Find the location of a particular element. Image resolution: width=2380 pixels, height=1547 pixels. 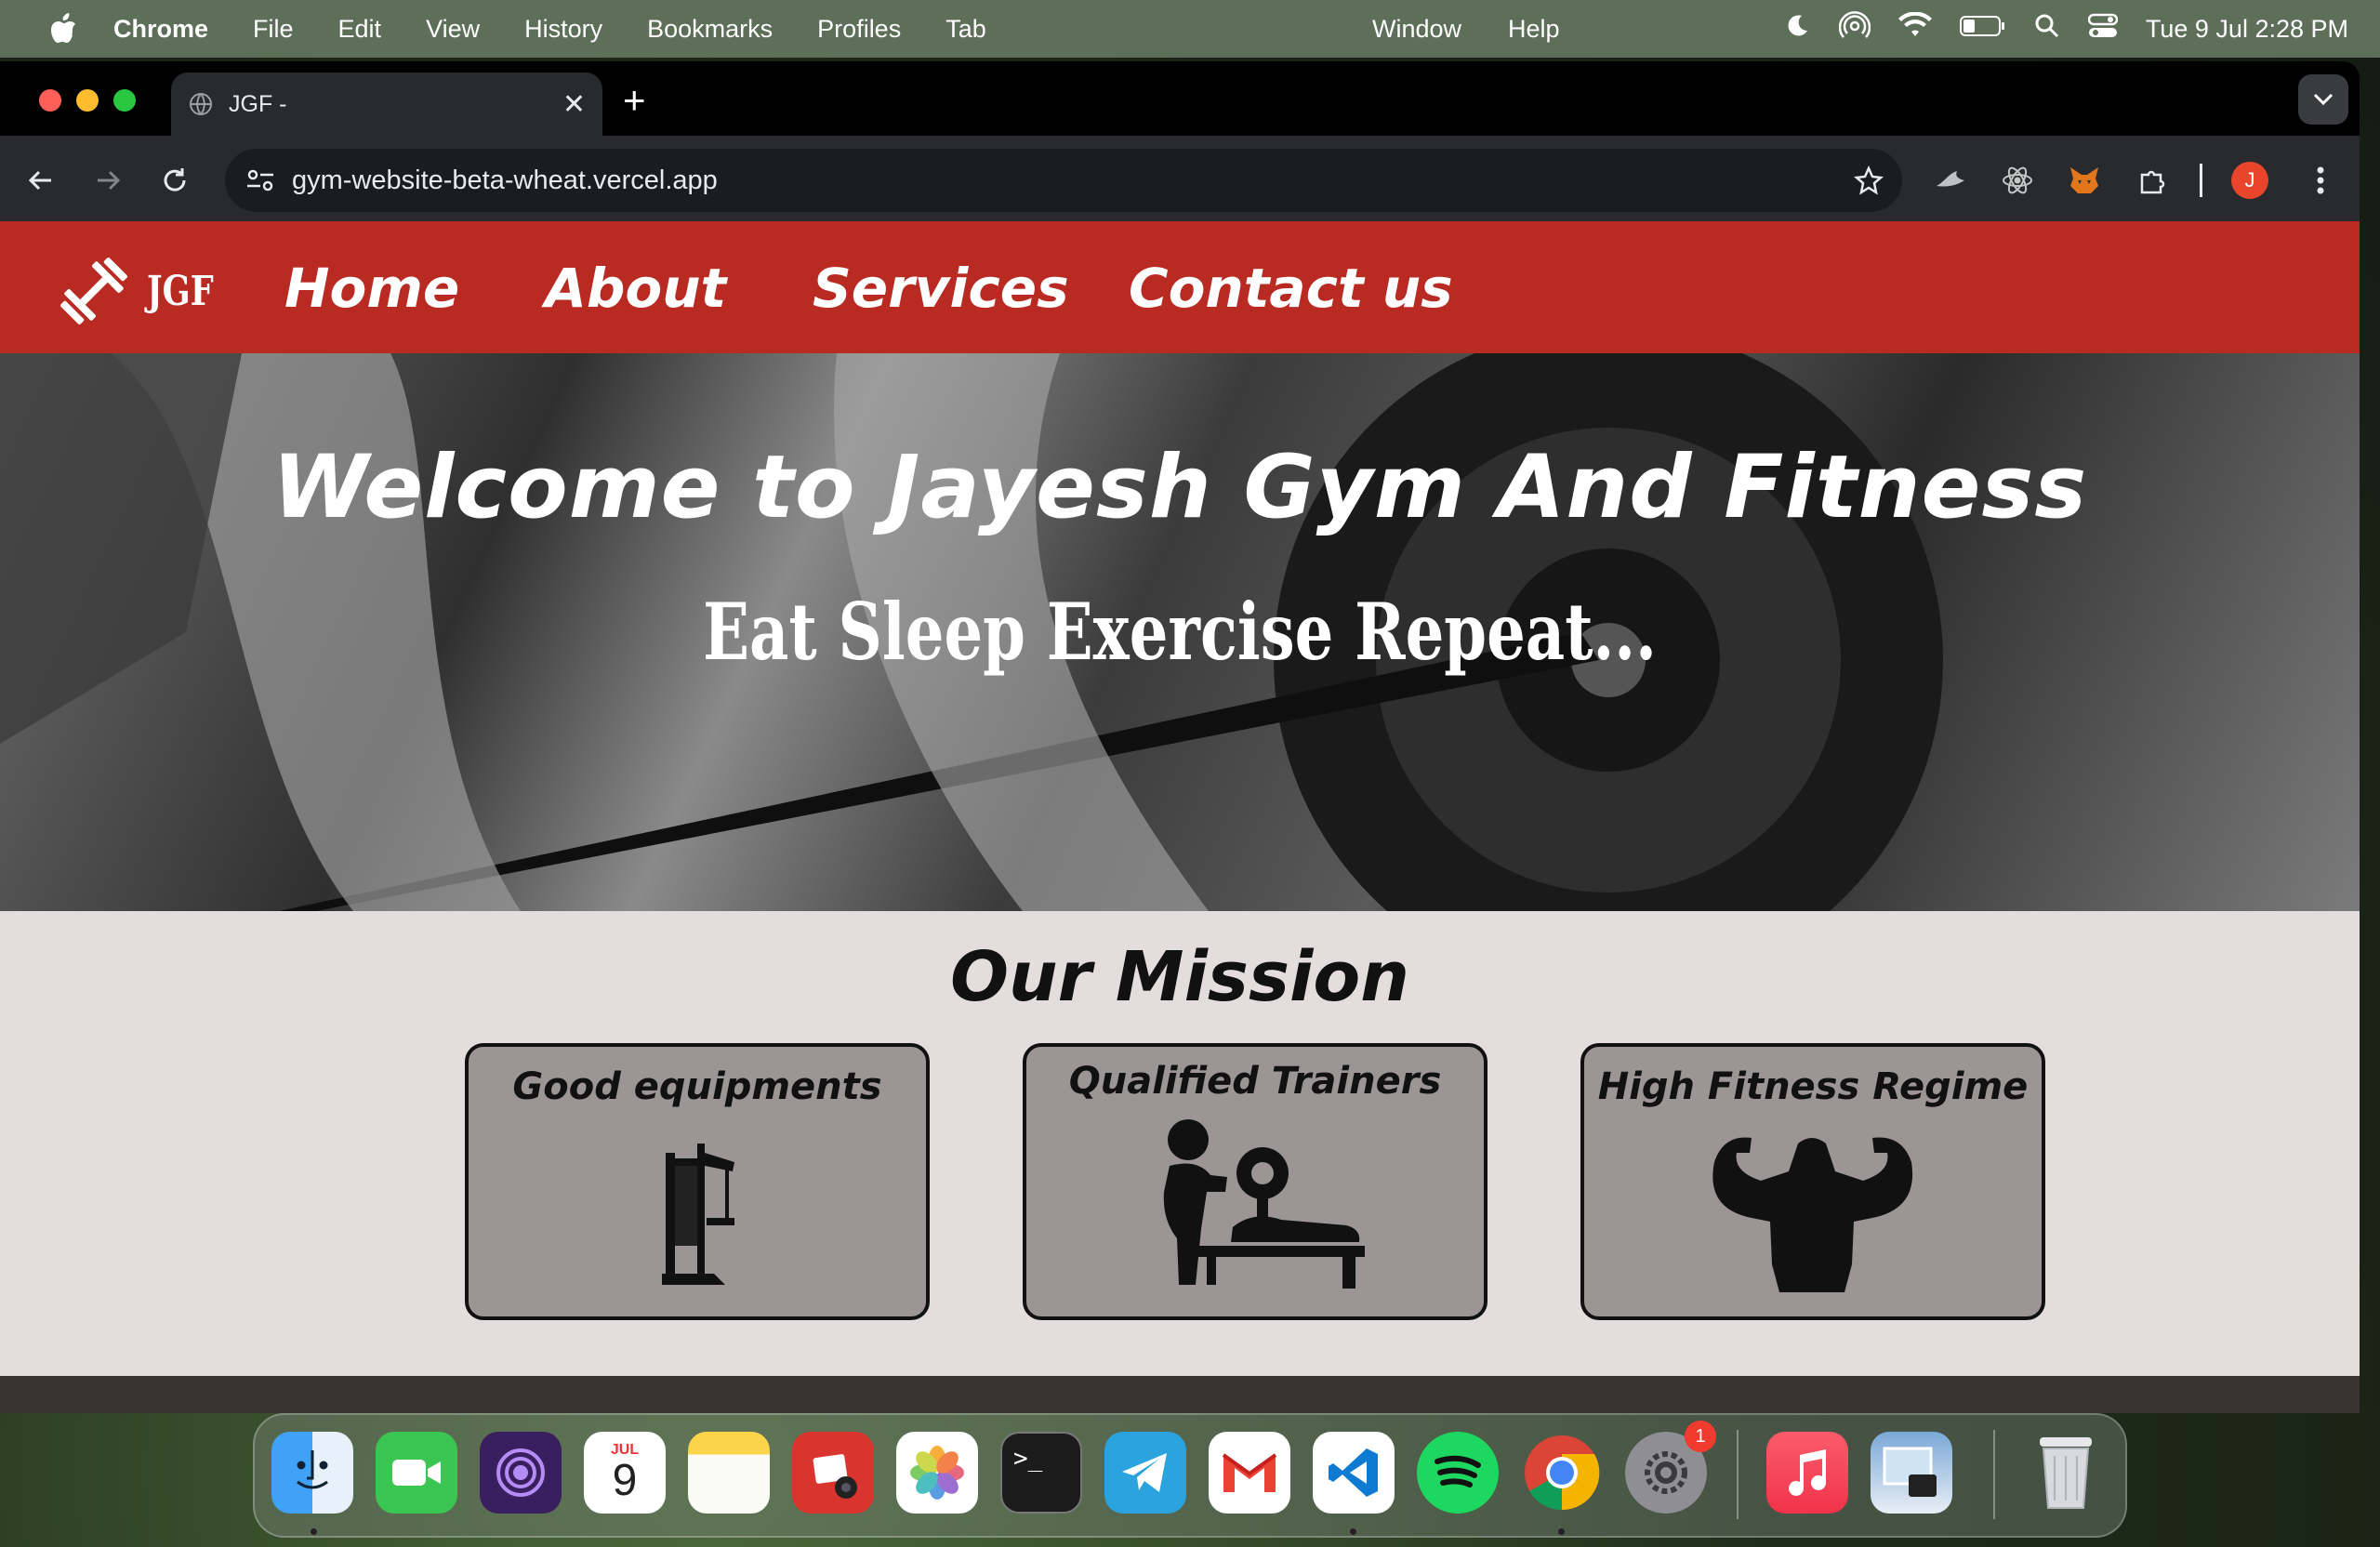

chevron-down-icon is located at coordinates (2323, 99).